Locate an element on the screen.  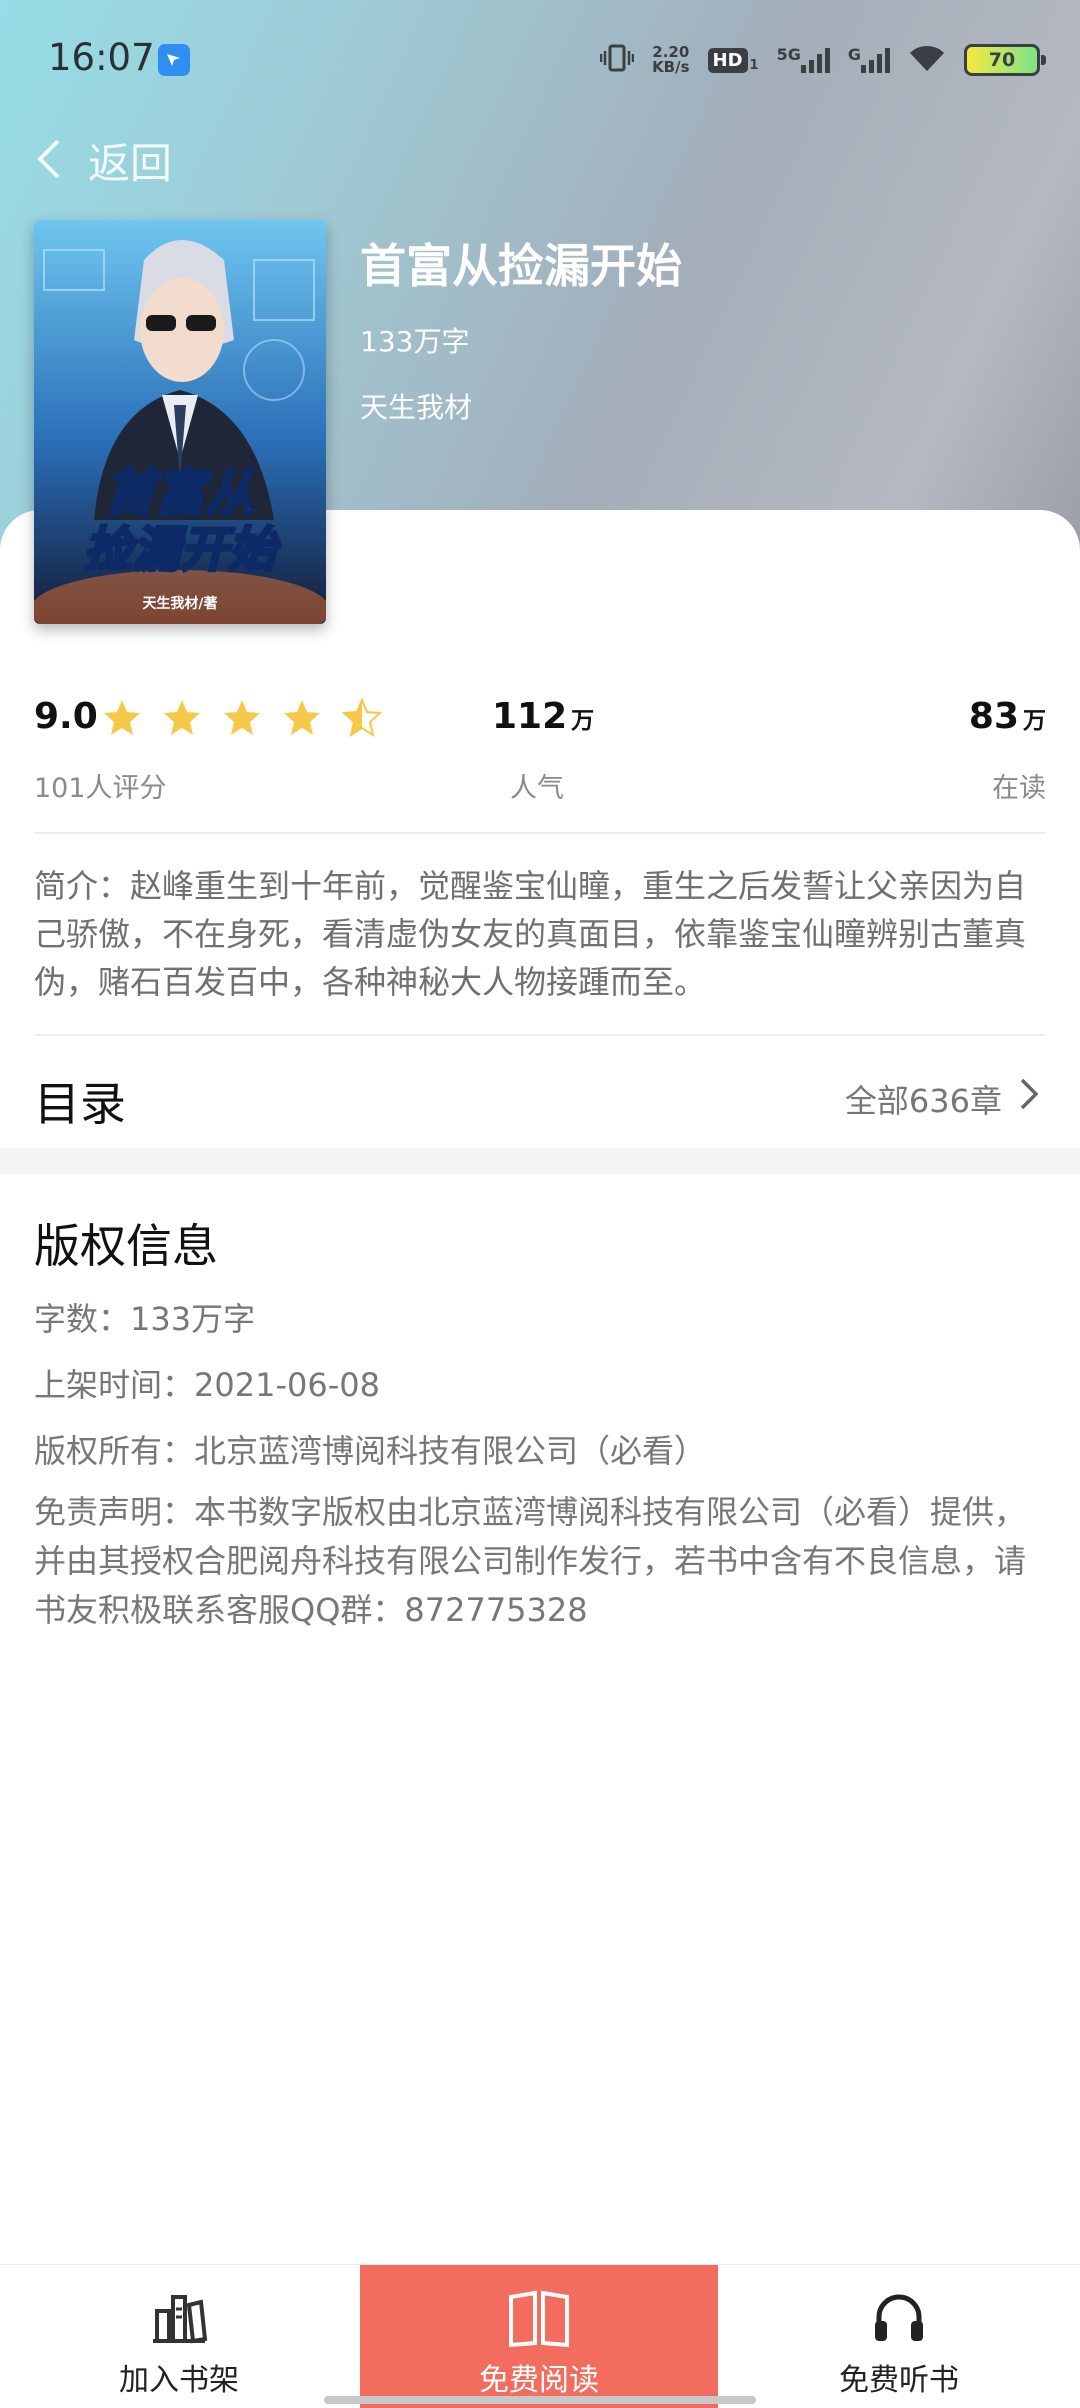
chevron-right-icon is located at coordinates (1029, 1096).